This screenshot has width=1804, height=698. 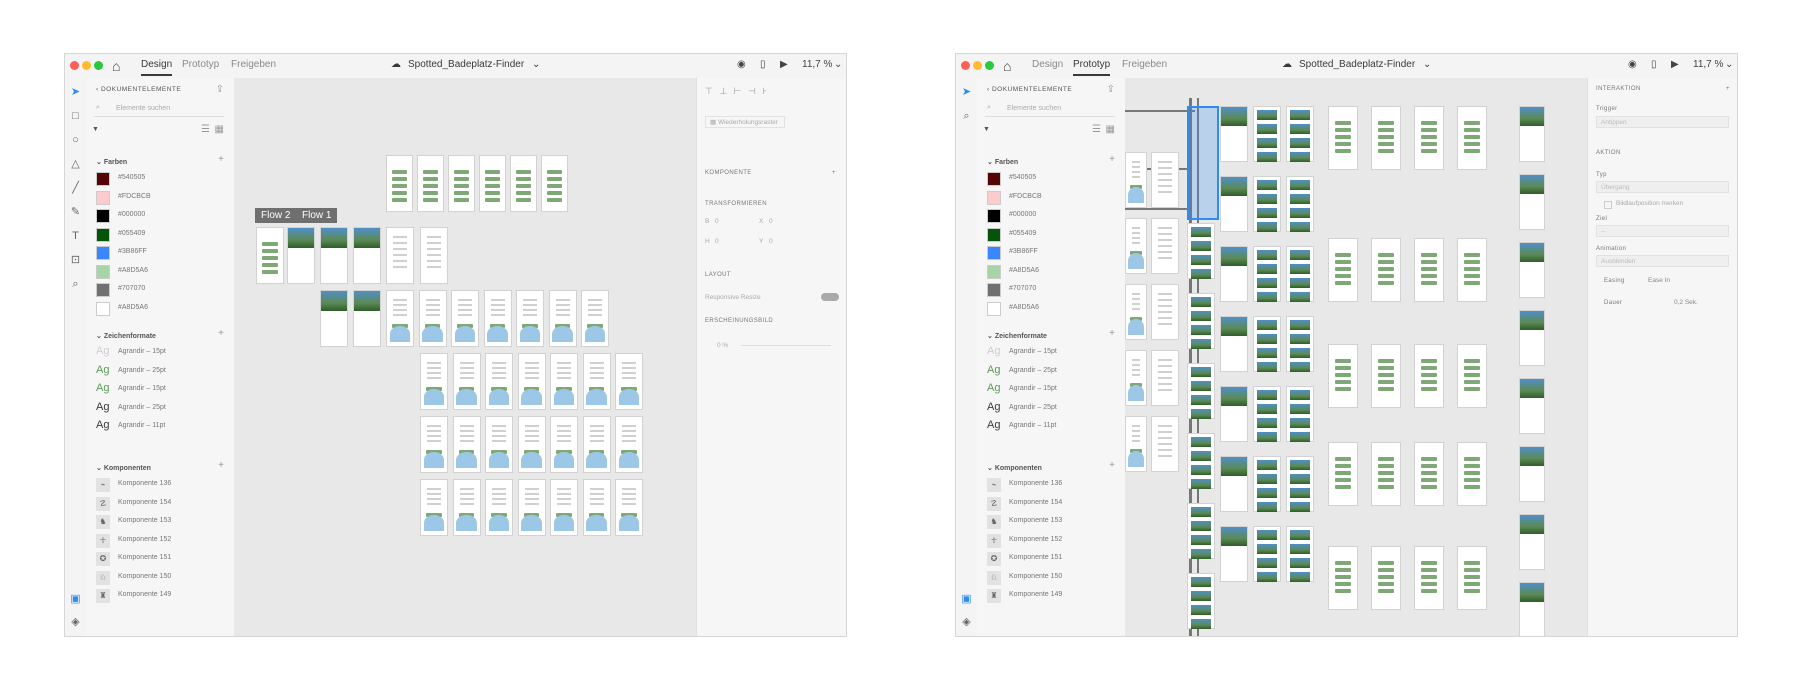 What do you see at coordinates (1052, 179) in the screenshot?
I see `color-swatch-row: #540505` at bounding box center [1052, 179].